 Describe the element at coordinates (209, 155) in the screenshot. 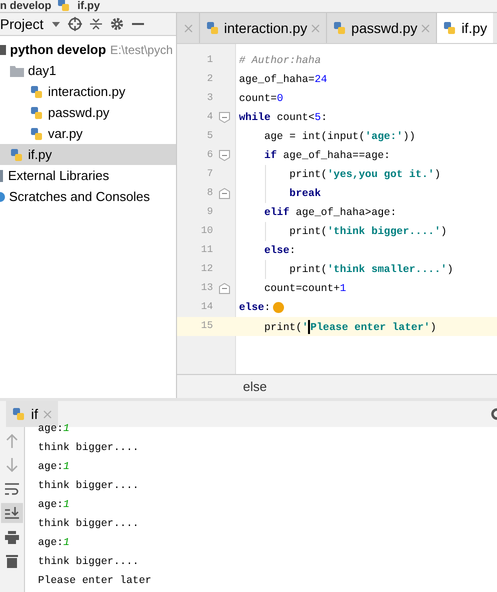

I see `line-number: 6` at that location.